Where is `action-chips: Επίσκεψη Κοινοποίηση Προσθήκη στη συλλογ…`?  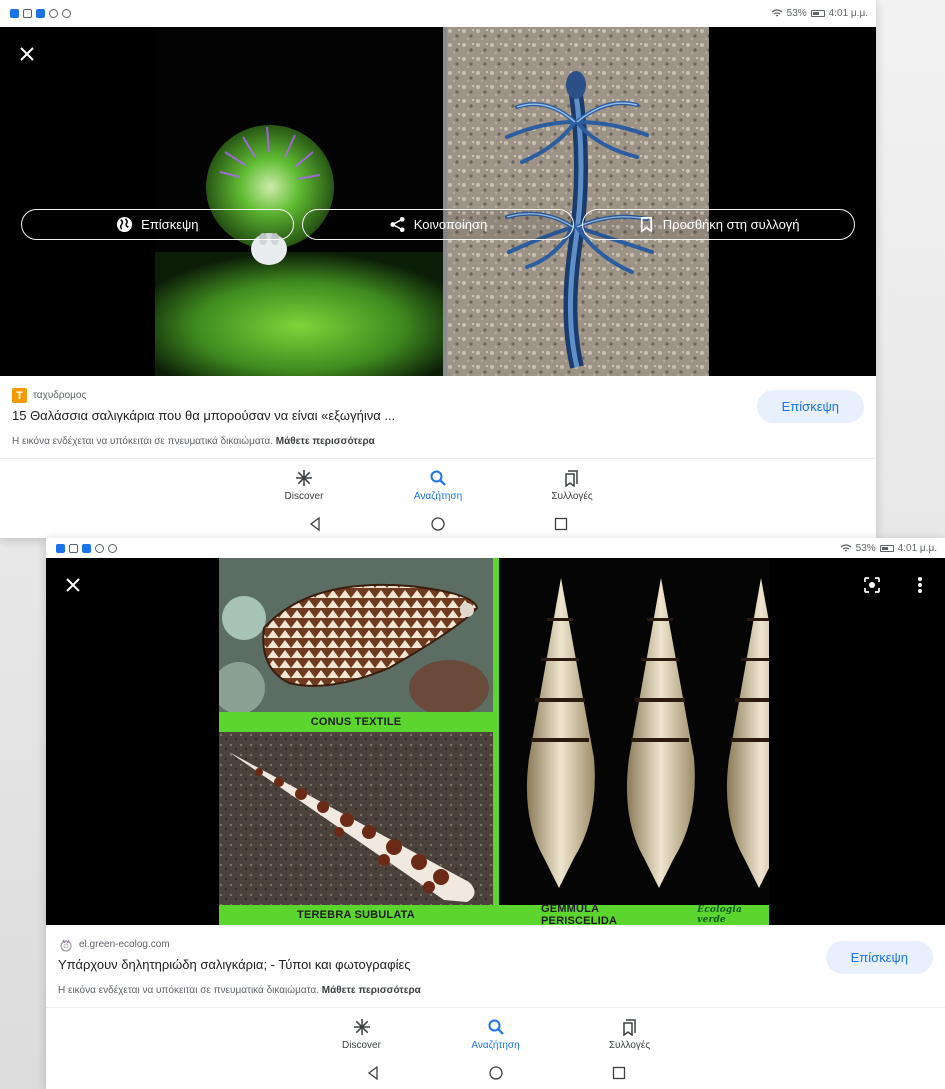
action-chips: Επίσκεψη Κοινοποίηση Προσθήκη στη συλλογ… is located at coordinates (438, 224).